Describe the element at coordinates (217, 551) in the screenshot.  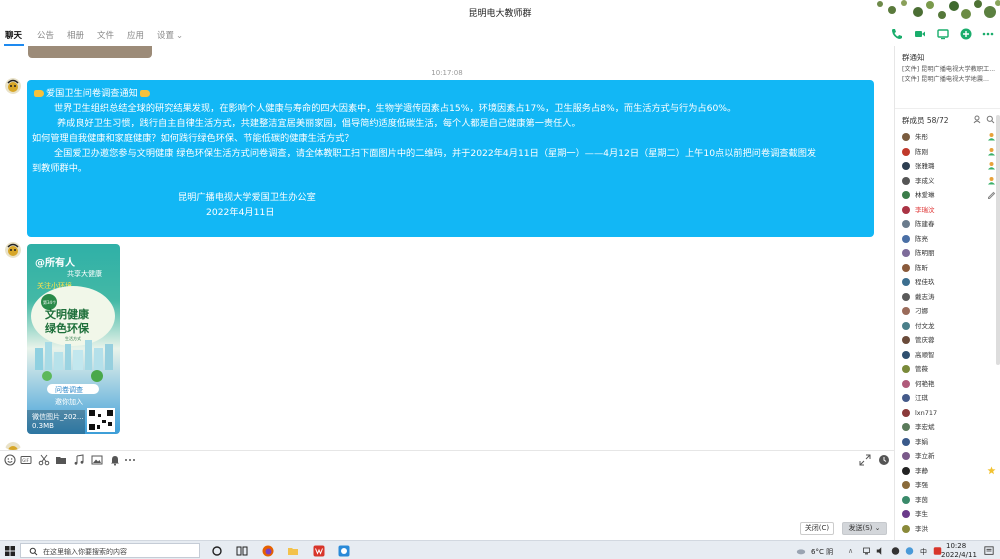
I see `cortana-icon` at that location.